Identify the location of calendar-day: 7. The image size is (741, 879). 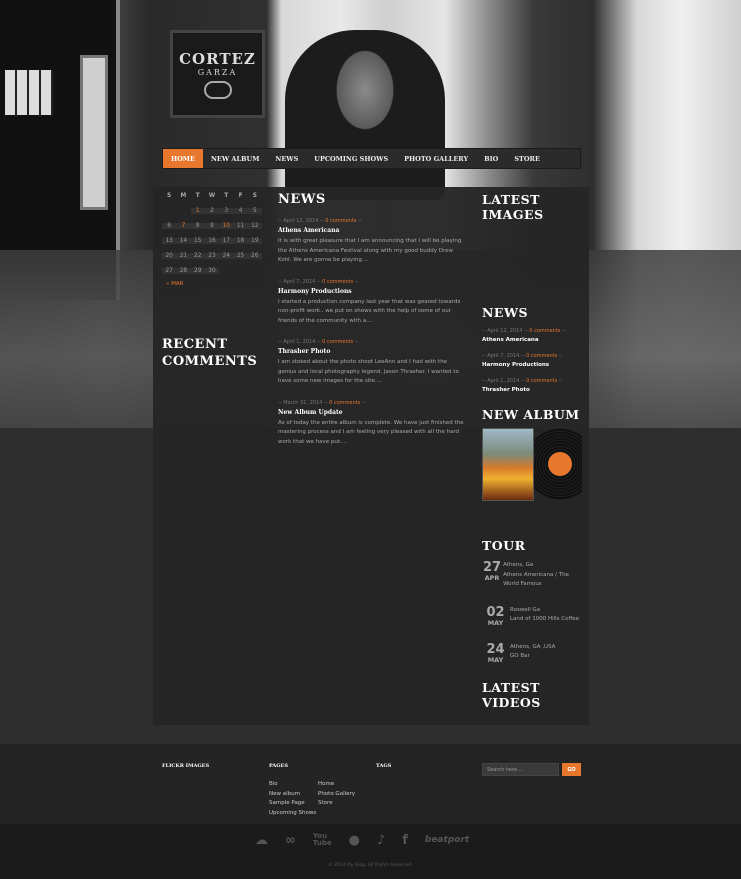
(183, 225).